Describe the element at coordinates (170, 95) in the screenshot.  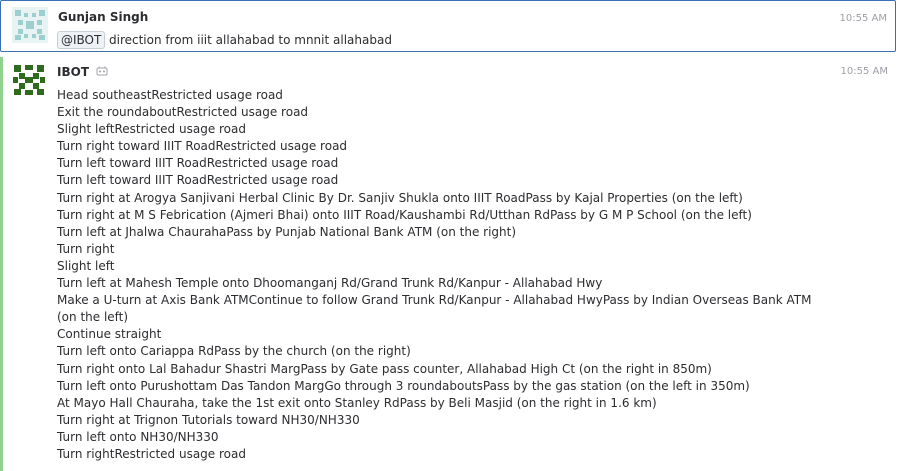
I see `direction-step: Head southeastRestricted usage road` at that location.